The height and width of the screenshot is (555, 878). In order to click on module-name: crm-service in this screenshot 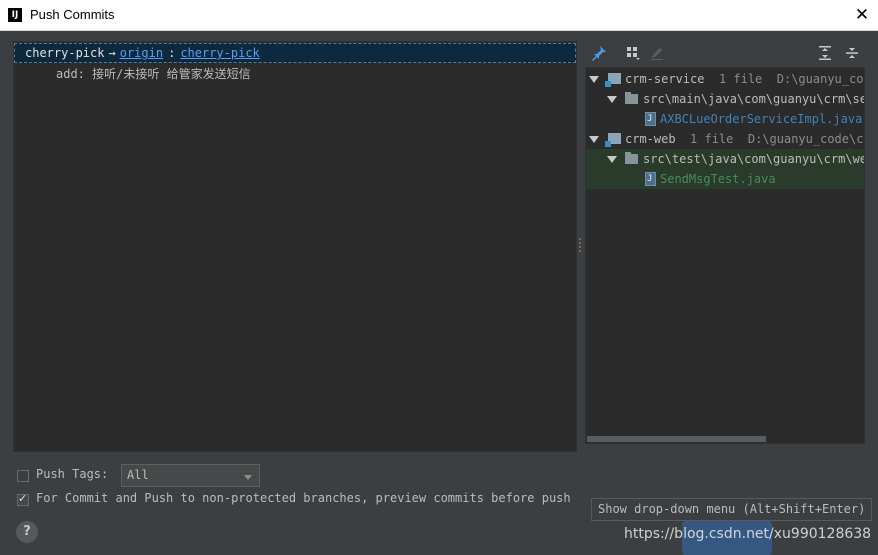, I will do `click(665, 79)`.